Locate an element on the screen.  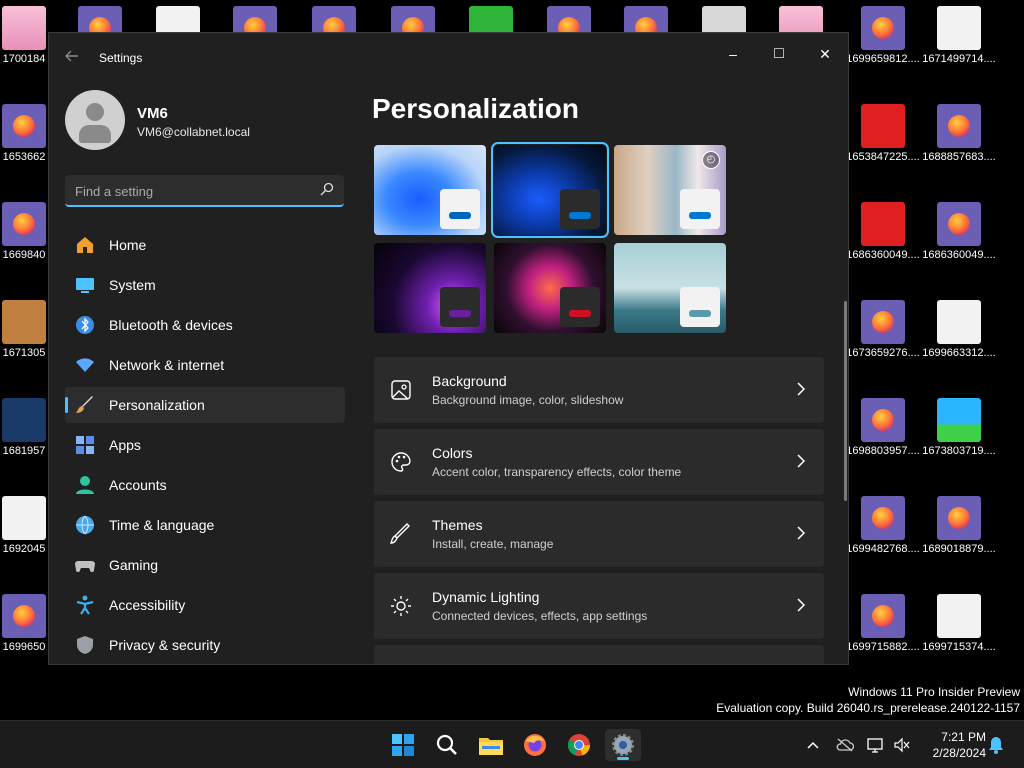
sidebar-item-accounts: Accounts is located at coordinates (205, 485).